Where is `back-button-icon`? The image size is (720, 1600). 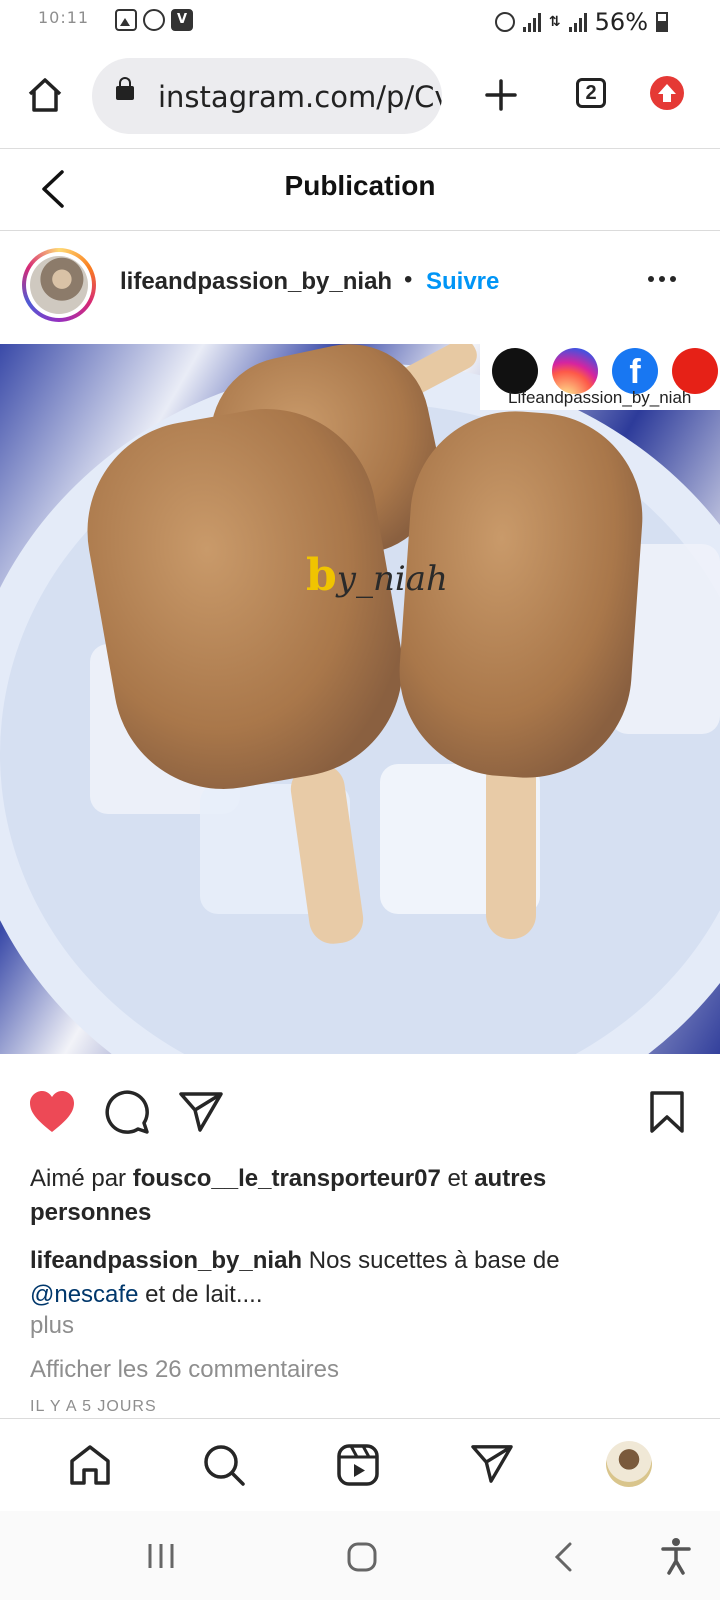 back-button-icon is located at coordinates (564, 1557).